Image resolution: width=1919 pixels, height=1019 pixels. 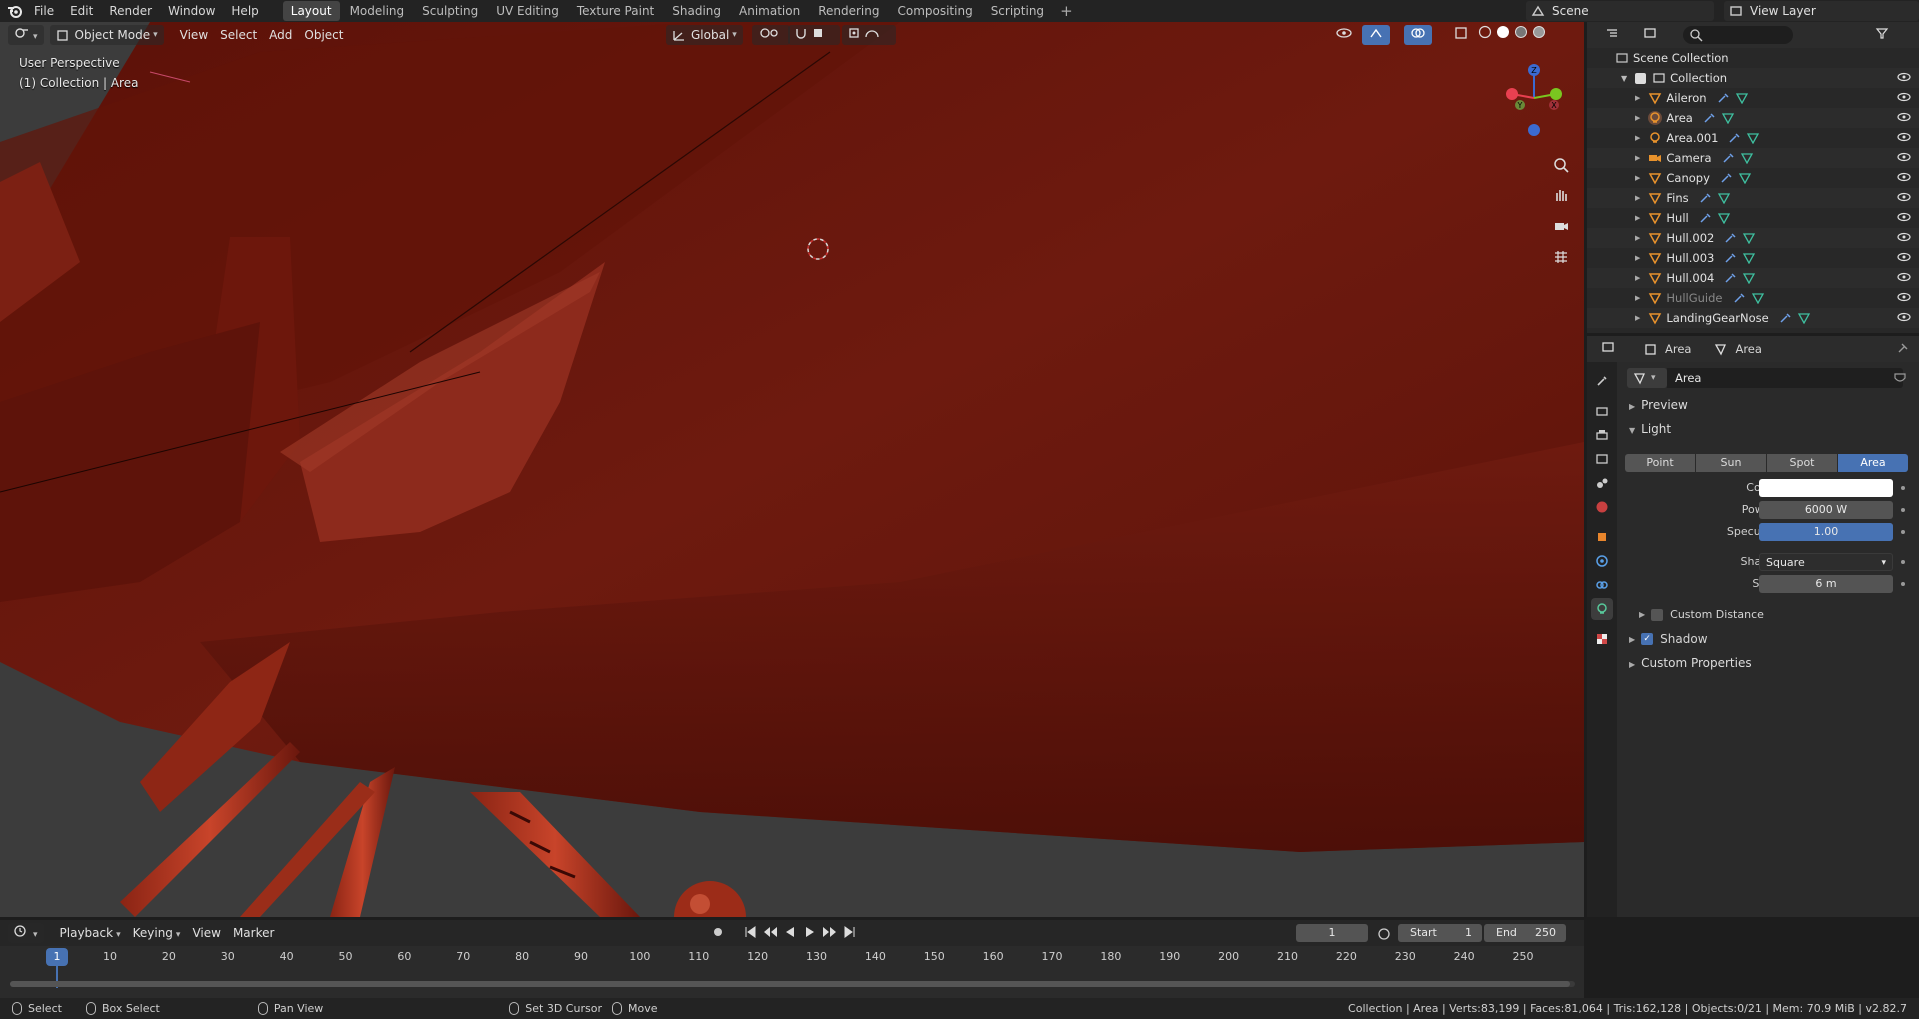 I want to click on tab-modeling: Modeling, so click(x=377, y=11).